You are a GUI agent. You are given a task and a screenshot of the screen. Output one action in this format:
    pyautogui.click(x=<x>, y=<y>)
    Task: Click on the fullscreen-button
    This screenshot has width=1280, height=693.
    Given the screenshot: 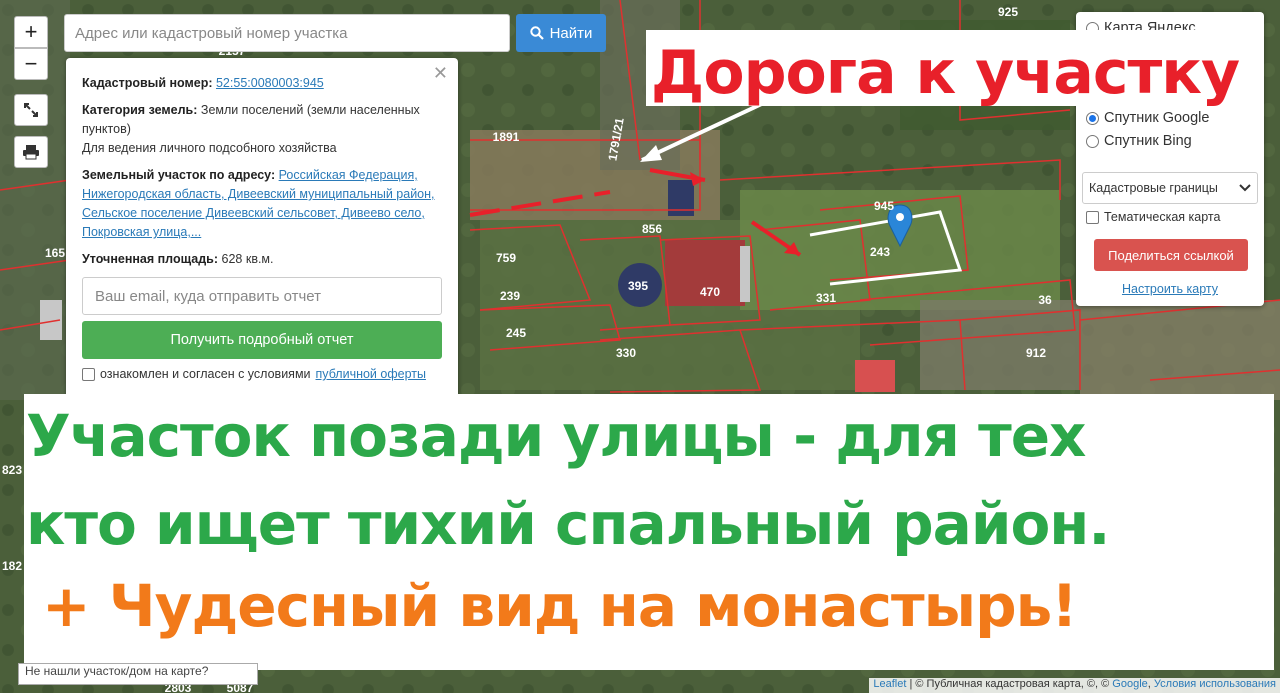 What is the action you would take?
    pyautogui.click(x=31, y=110)
    